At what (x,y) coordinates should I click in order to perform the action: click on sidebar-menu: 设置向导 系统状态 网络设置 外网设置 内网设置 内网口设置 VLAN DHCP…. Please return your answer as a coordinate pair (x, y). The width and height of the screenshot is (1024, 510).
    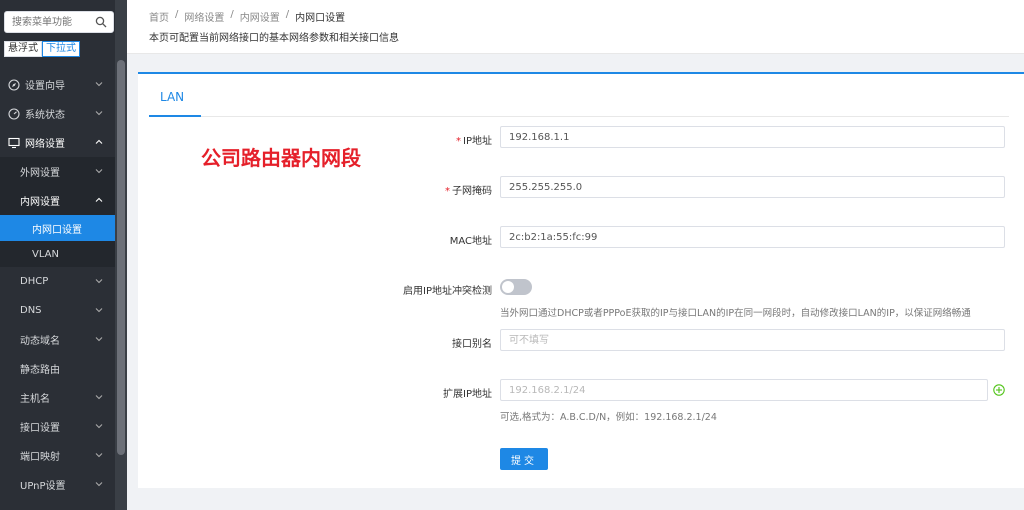
    Looking at the image, I should click on (57, 284).